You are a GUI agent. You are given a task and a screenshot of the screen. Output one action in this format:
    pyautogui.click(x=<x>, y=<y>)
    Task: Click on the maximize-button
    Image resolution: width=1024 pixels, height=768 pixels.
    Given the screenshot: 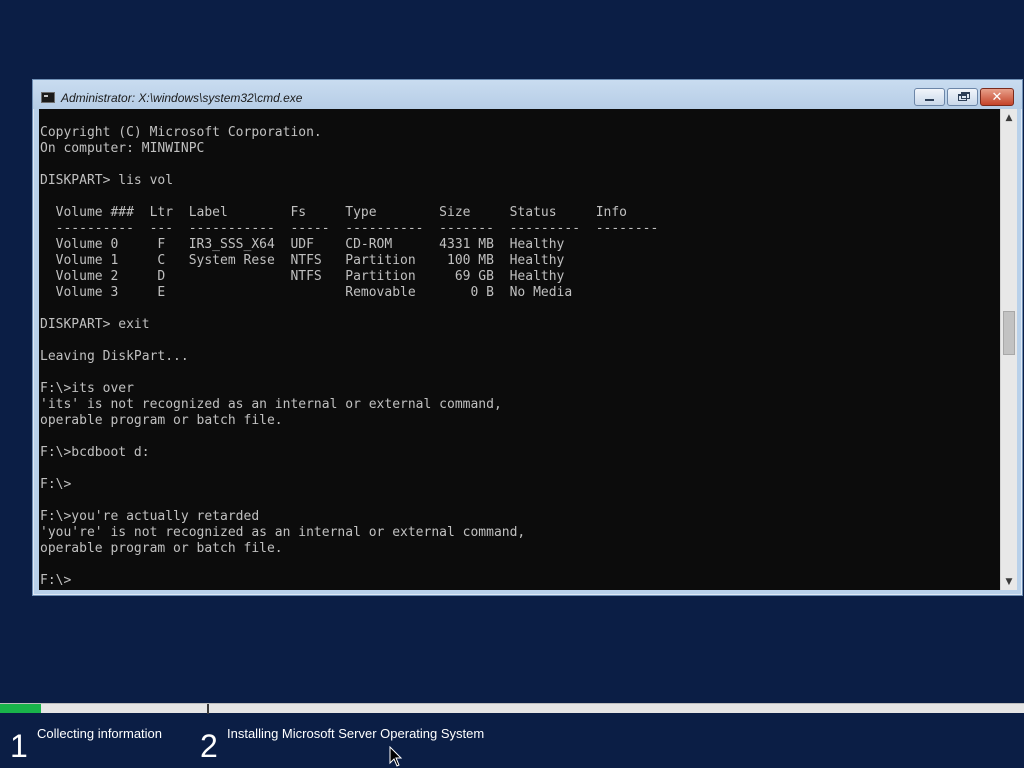 What is the action you would take?
    pyautogui.click(x=962, y=97)
    